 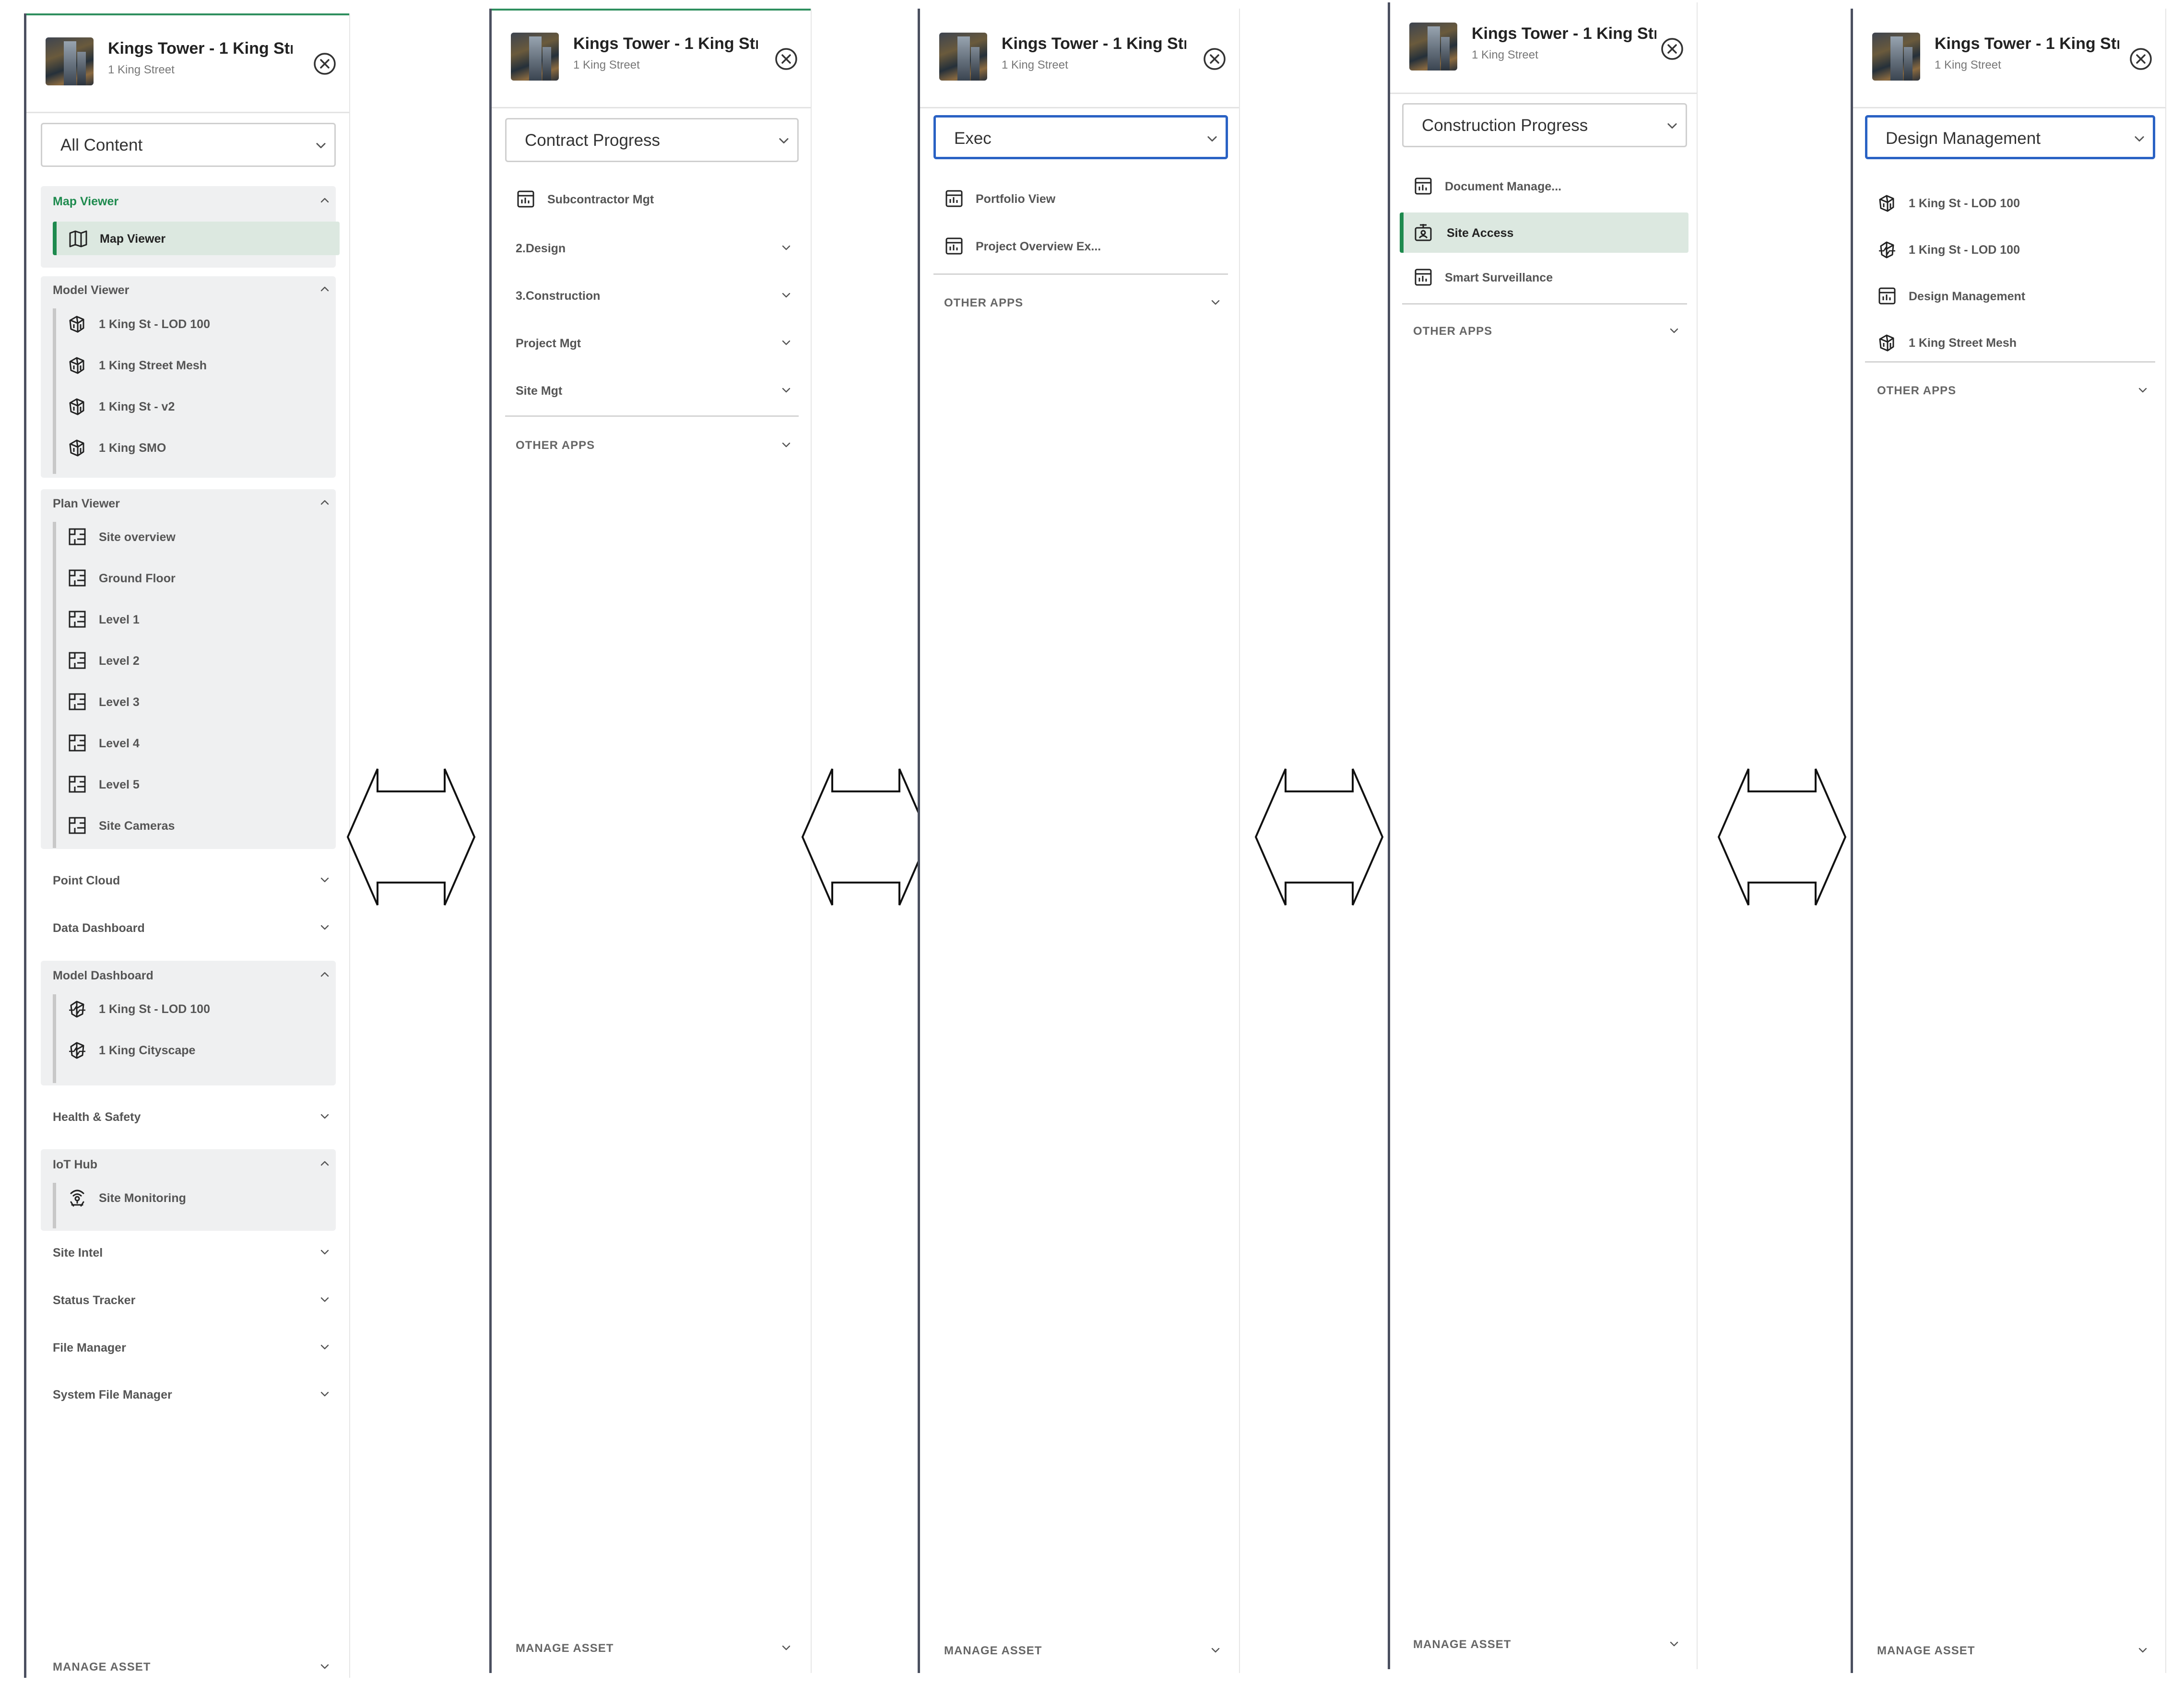 I want to click on content-select: Design Management, so click(x=2010, y=137).